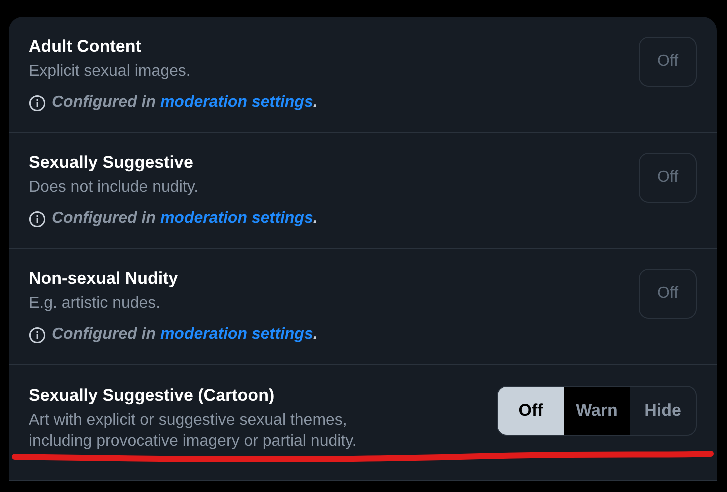  I want to click on setting-description: E.g. artistic nudes., so click(95, 304).